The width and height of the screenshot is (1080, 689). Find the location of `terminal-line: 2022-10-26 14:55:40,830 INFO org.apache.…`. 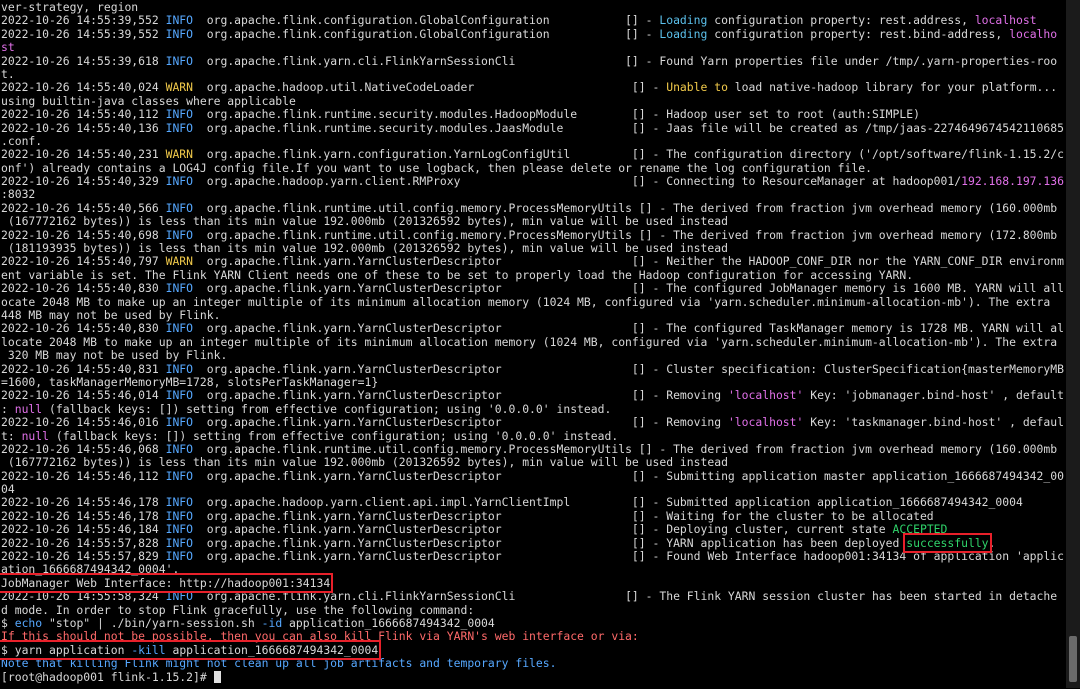

terminal-line: 2022-10-26 14:55:40,830 INFO org.apache.… is located at coordinates (533, 288).